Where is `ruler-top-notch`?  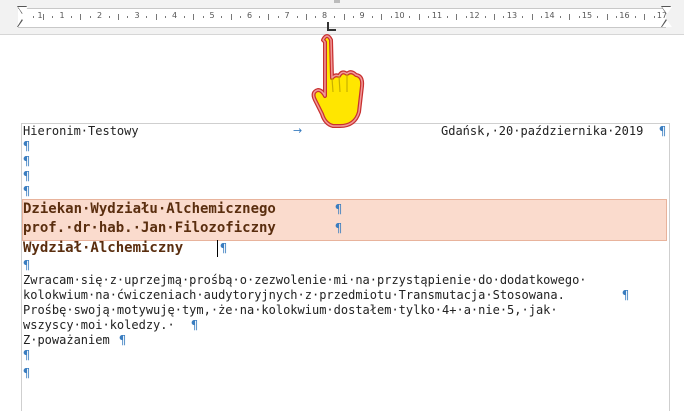 ruler-top-notch is located at coordinates (337, 1).